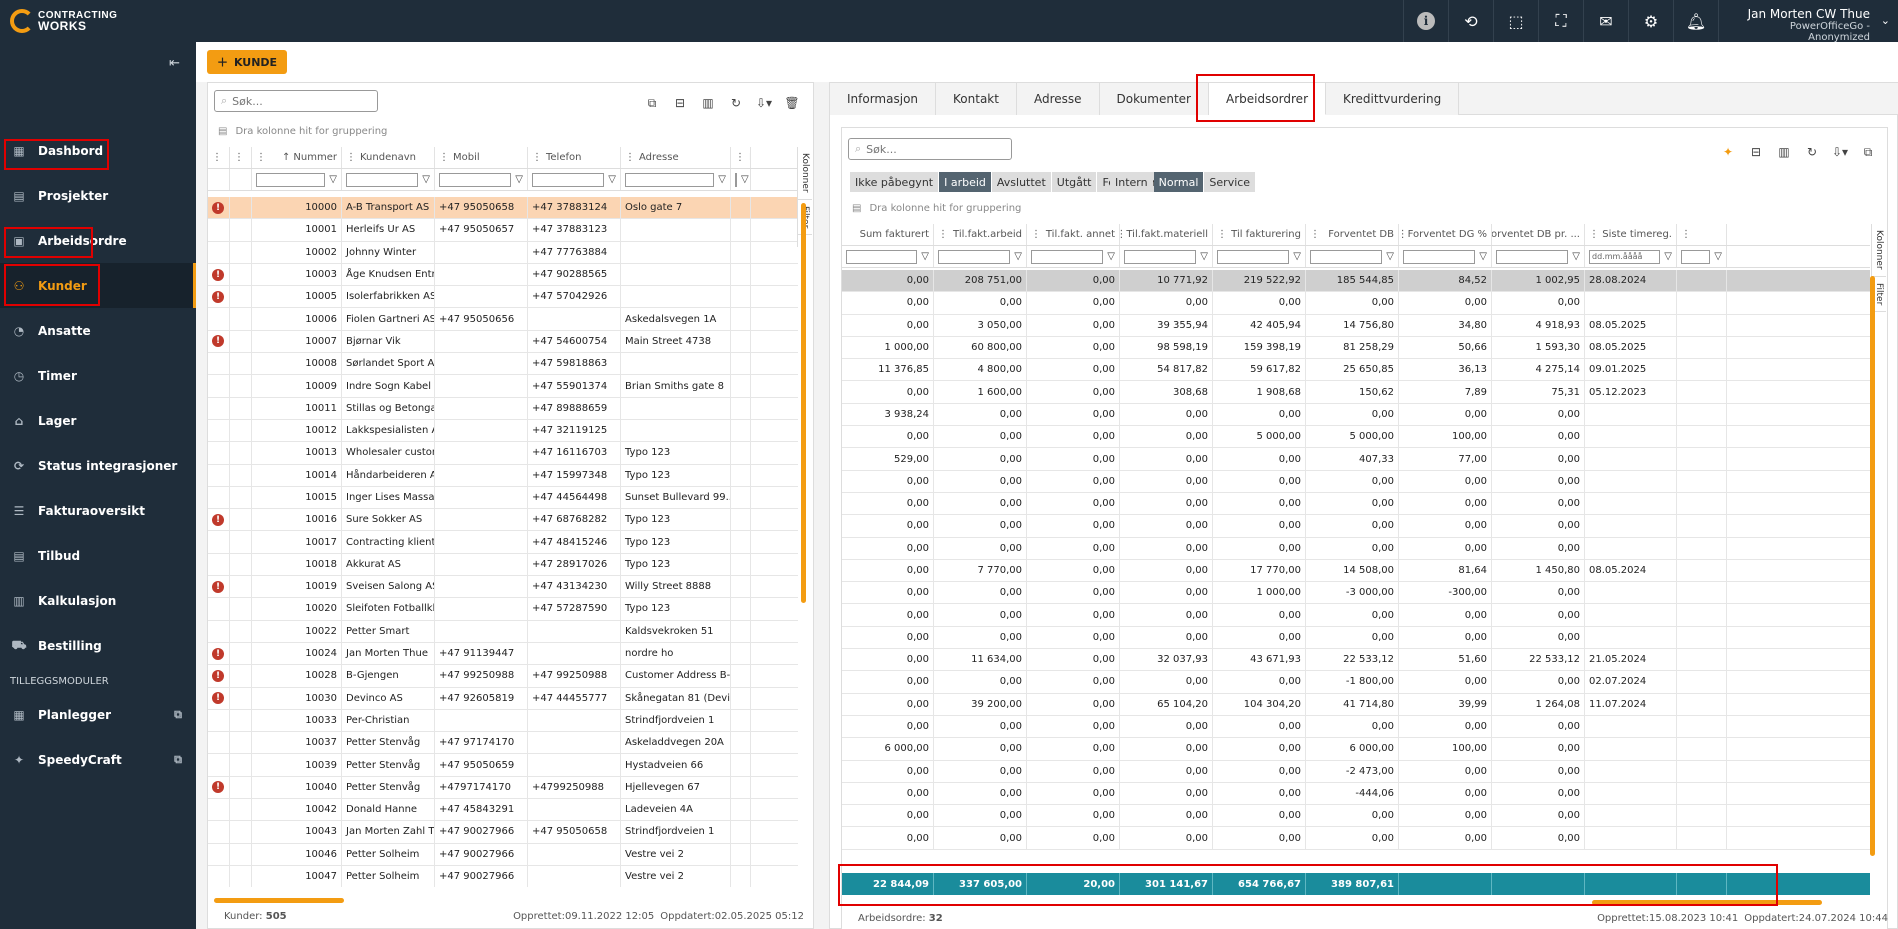 Image resolution: width=1898 pixels, height=929 pixels. Describe the element at coordinates (976, 99) in the screenshot. I see `tab-kontakt: Kontakt` at that location.